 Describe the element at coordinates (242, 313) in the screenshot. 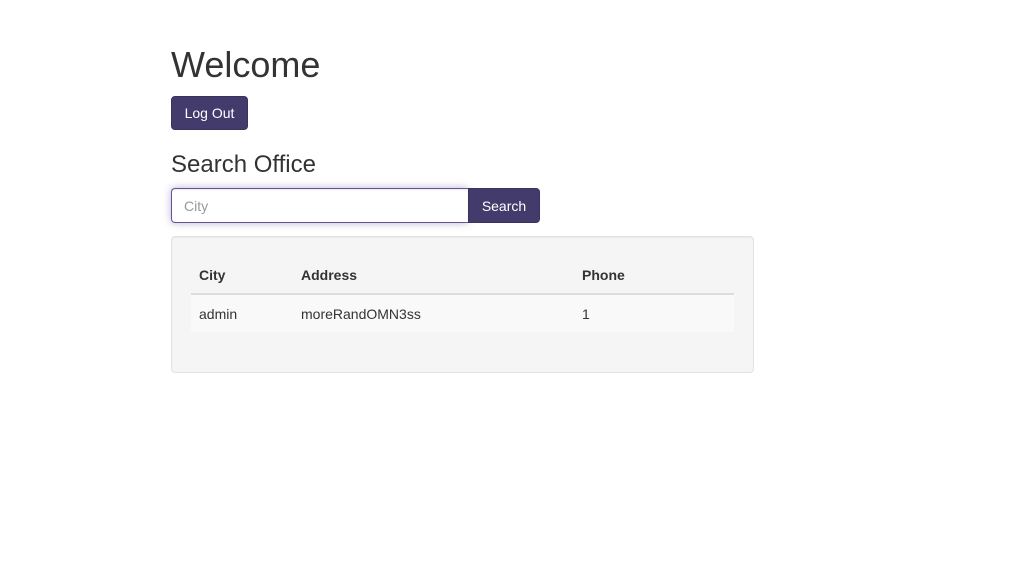

I see `cell-city: admin` at that location.